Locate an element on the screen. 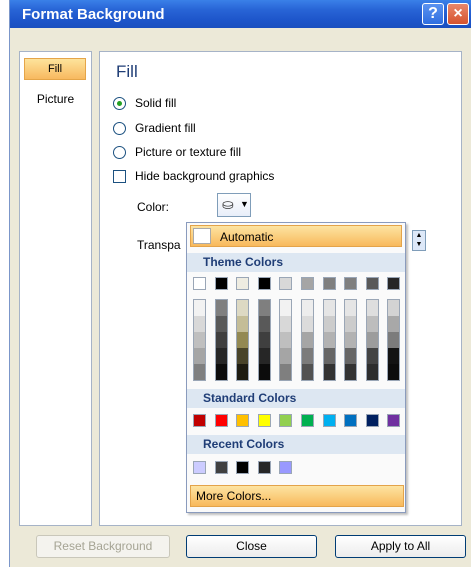 This screenshot has height=567, width=471. theme-colors-header: Theme Colors is located at coordinates (296, 262).